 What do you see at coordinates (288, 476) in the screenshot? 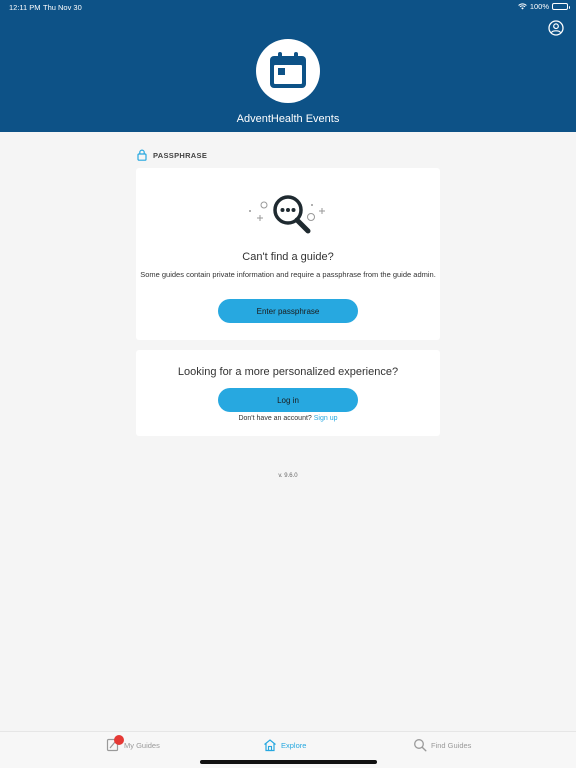
I see `app-version: v. 9.6.0` at bounding box center [288, 476].